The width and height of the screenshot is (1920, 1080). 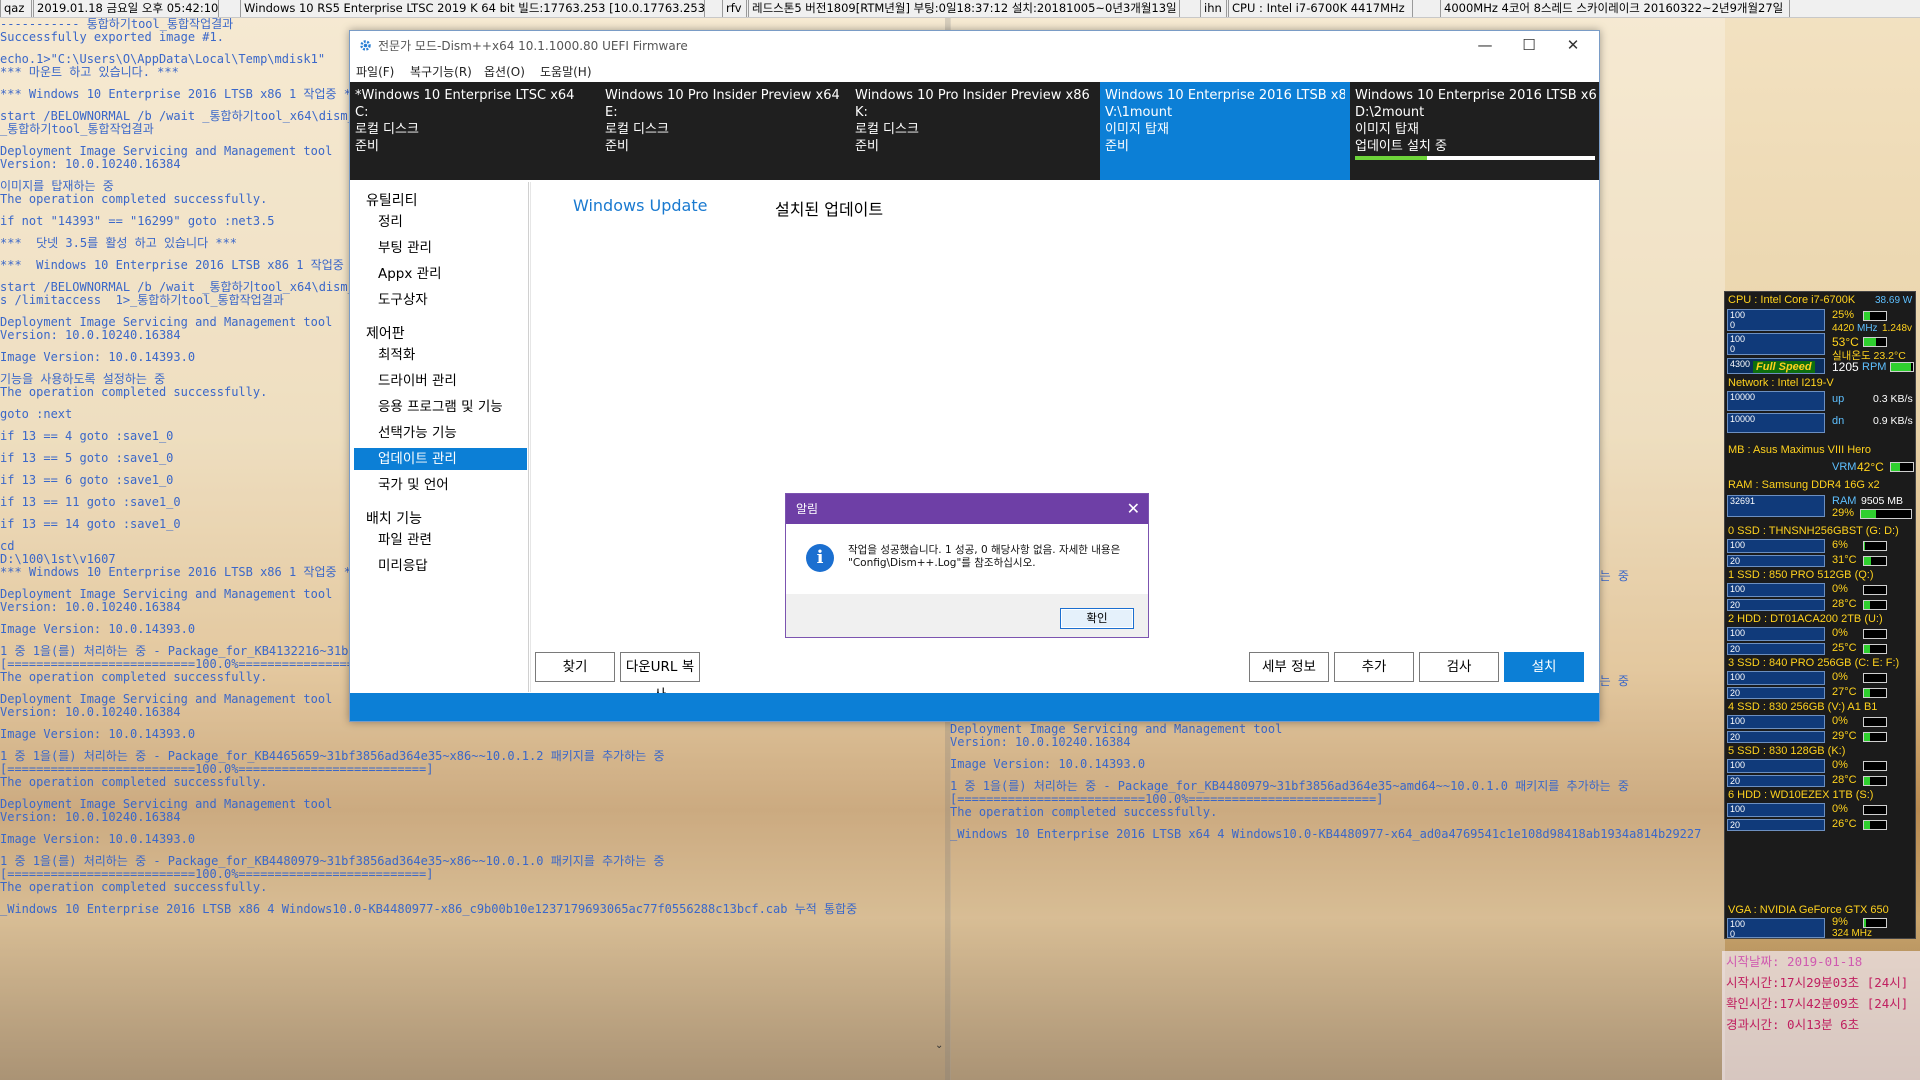 I want to click on nav-item-updates: 업데이트 관리, so click(x=440, y=459).